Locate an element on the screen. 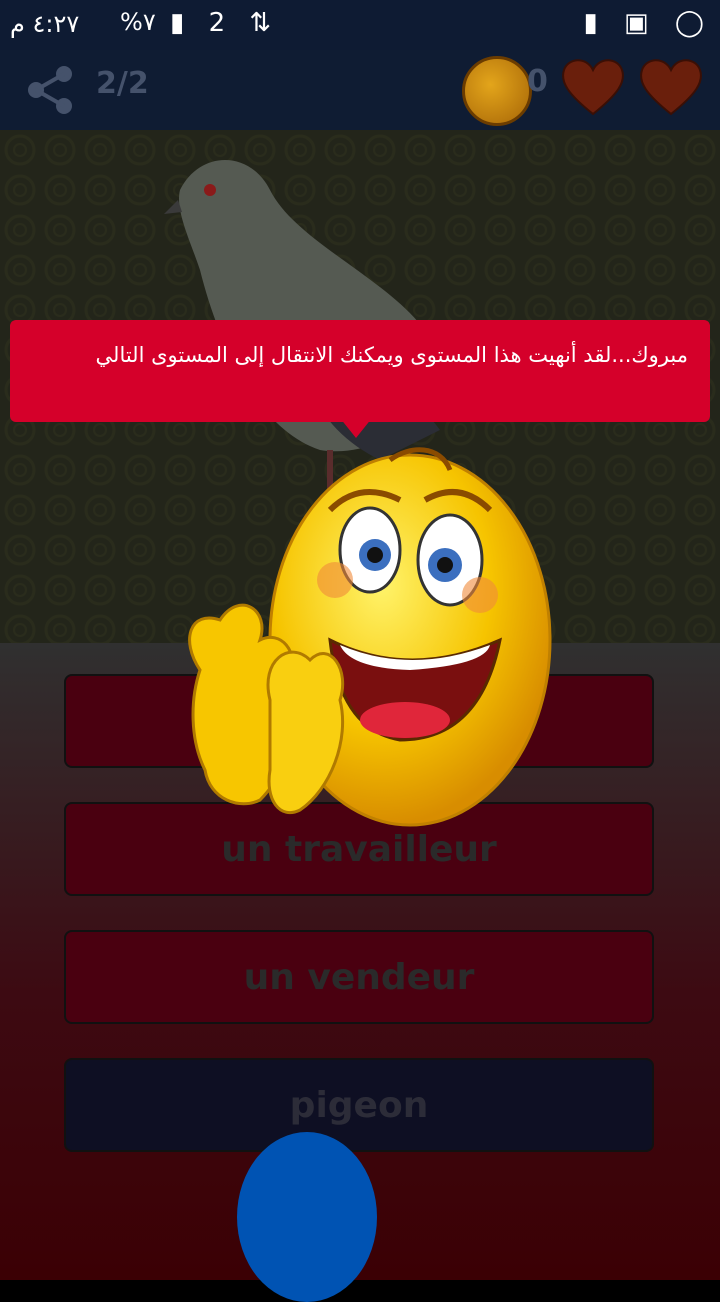 This screenshot has height=1302, width=720. level-indicator: 2/2 is located at coordinates (122, 83).